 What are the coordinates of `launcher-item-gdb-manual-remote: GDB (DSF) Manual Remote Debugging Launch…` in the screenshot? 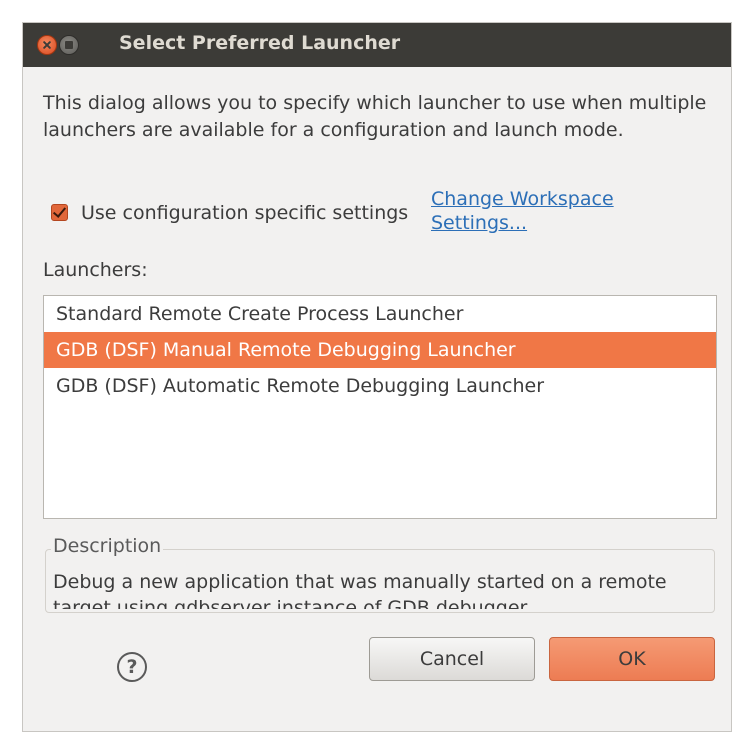 It's located at (380, 350).